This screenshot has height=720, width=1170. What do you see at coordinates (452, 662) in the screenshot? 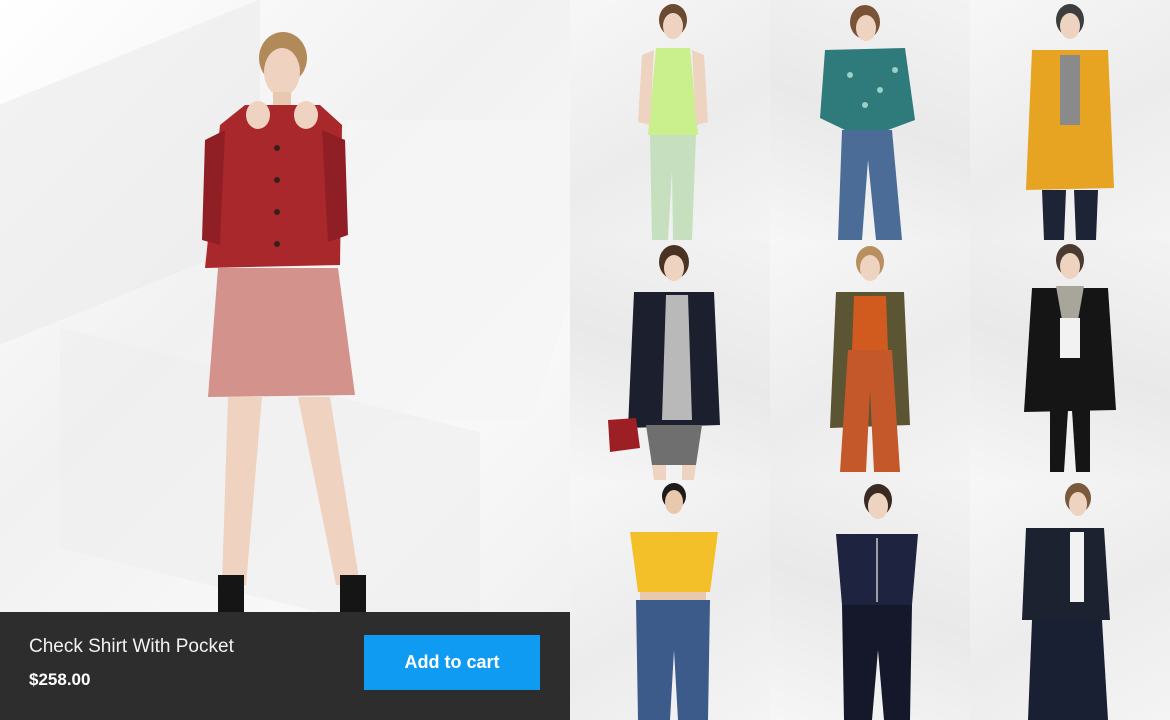
I see `add-to-cart-button: Add to cart` at bounding box center [452, 662].